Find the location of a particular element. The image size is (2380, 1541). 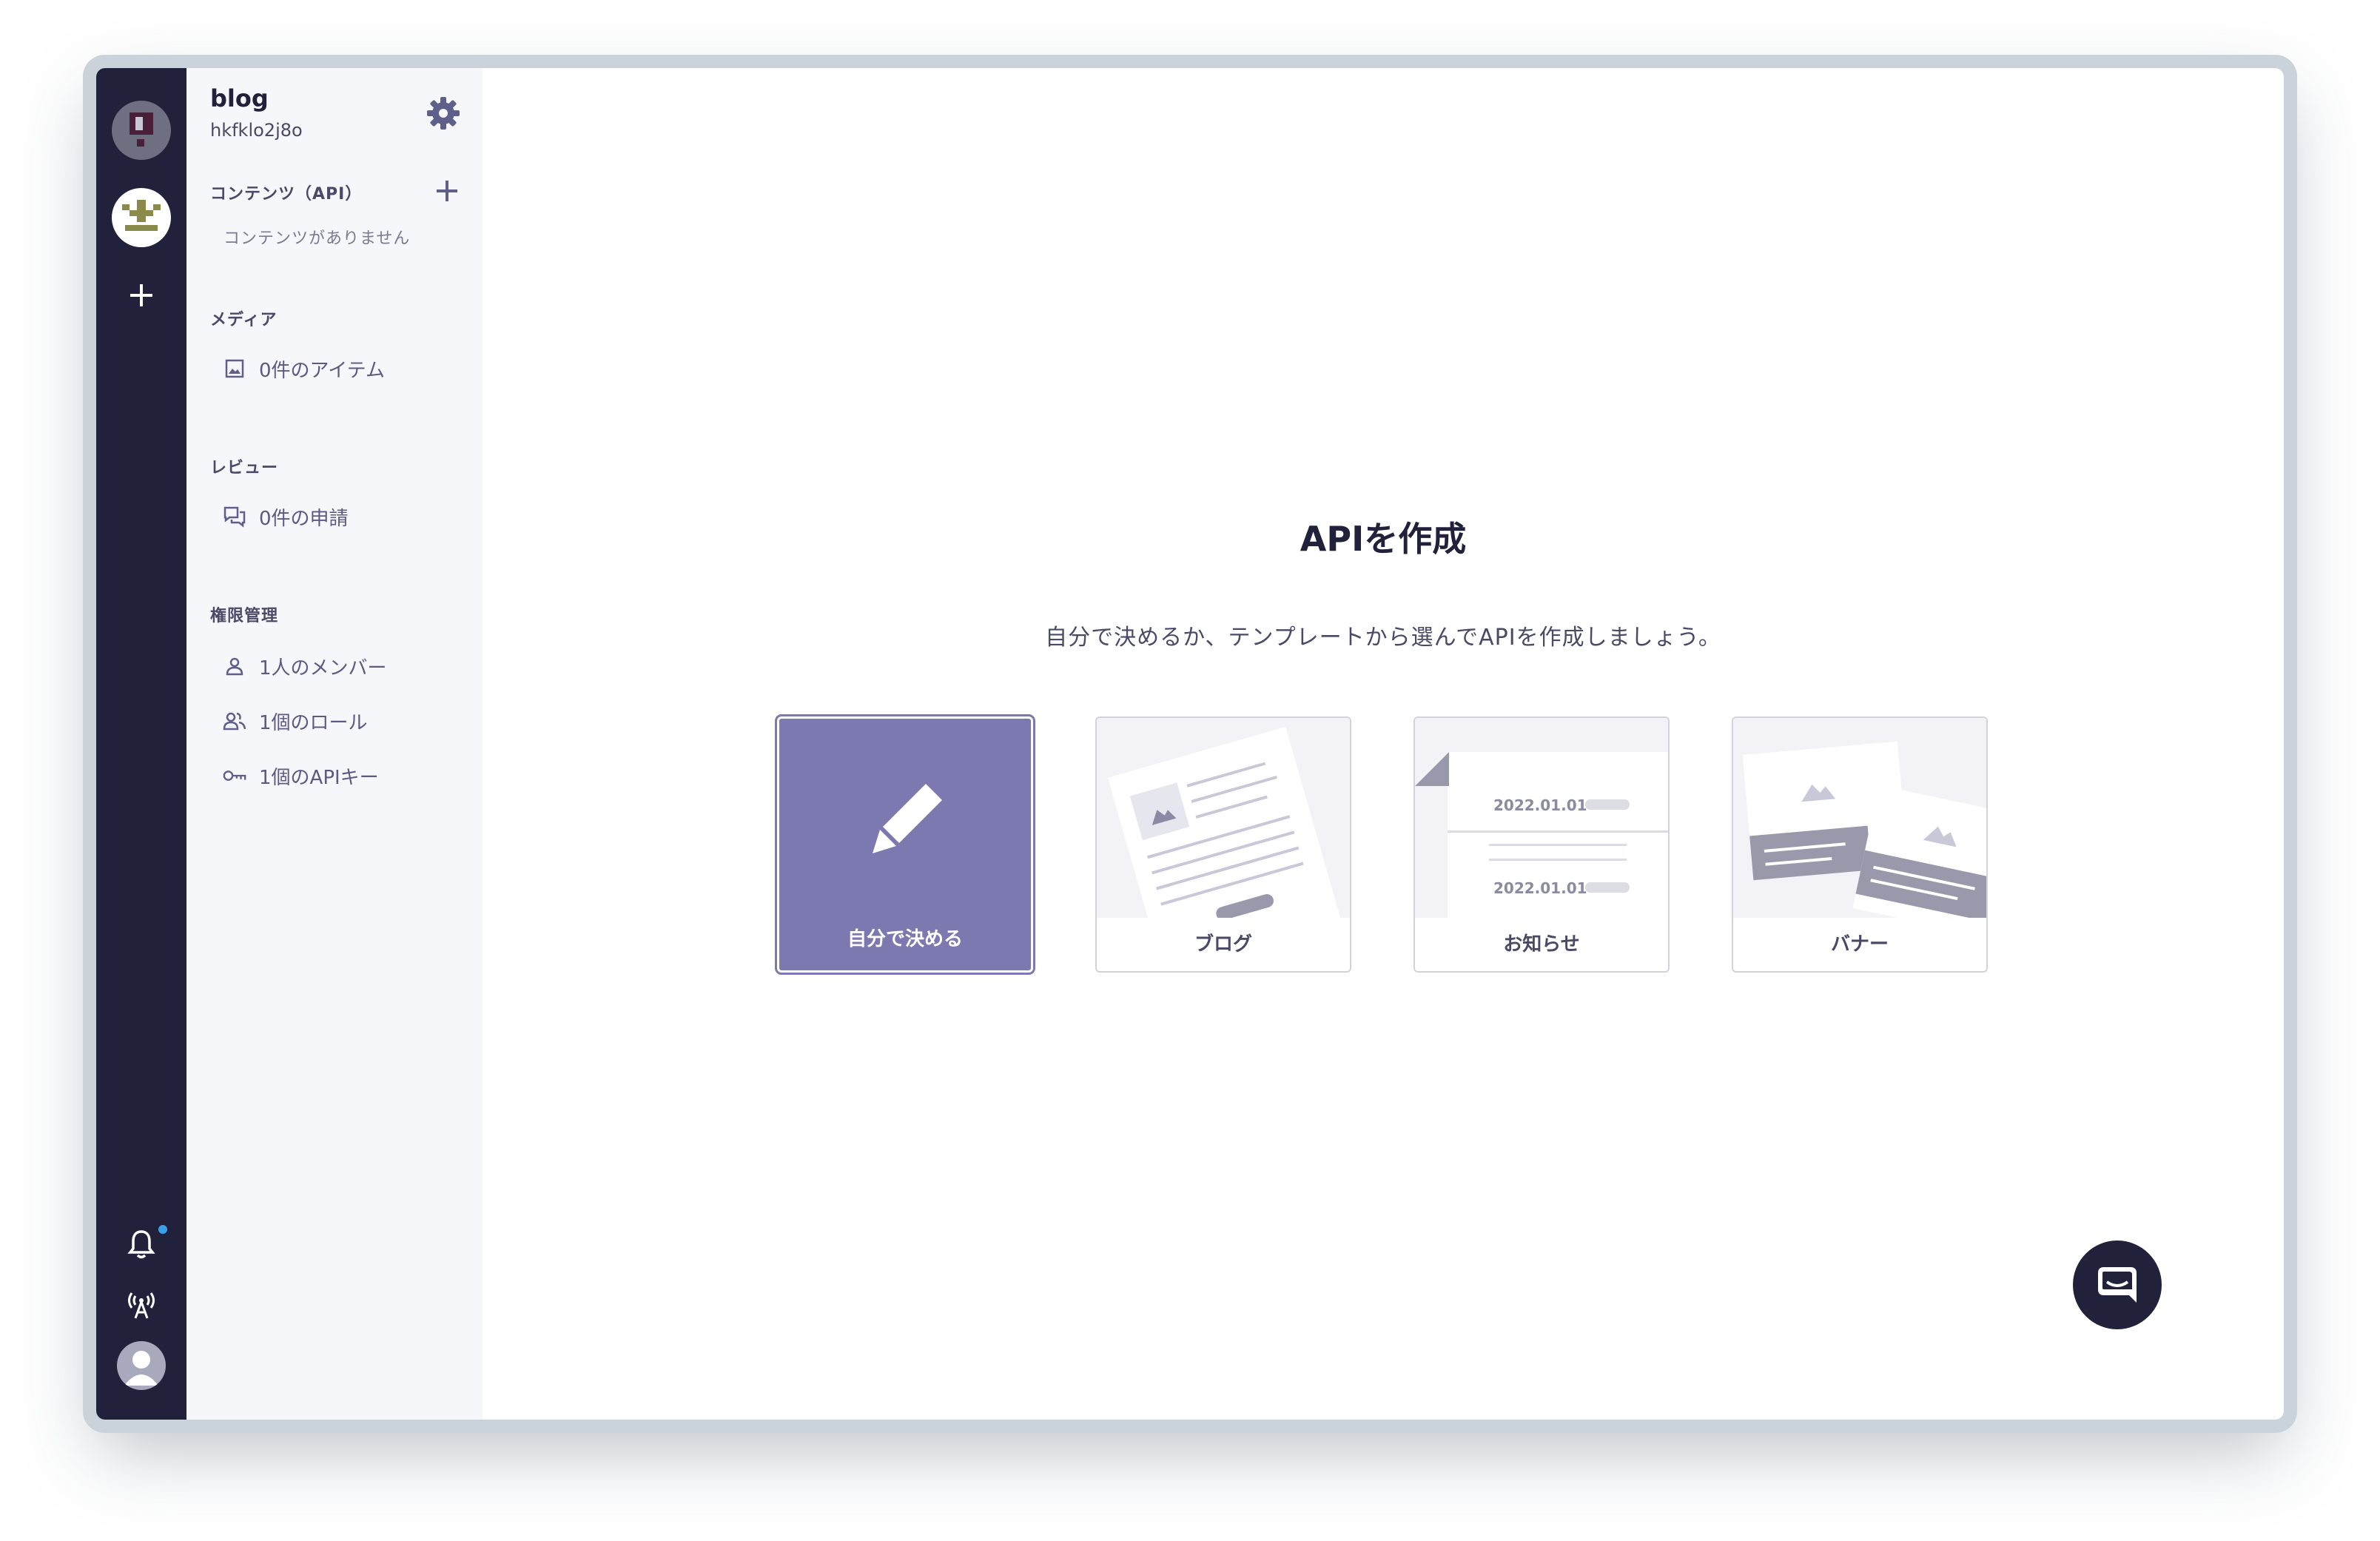

template-card-custom: 自分で決める is located at coordinates (905, 844).